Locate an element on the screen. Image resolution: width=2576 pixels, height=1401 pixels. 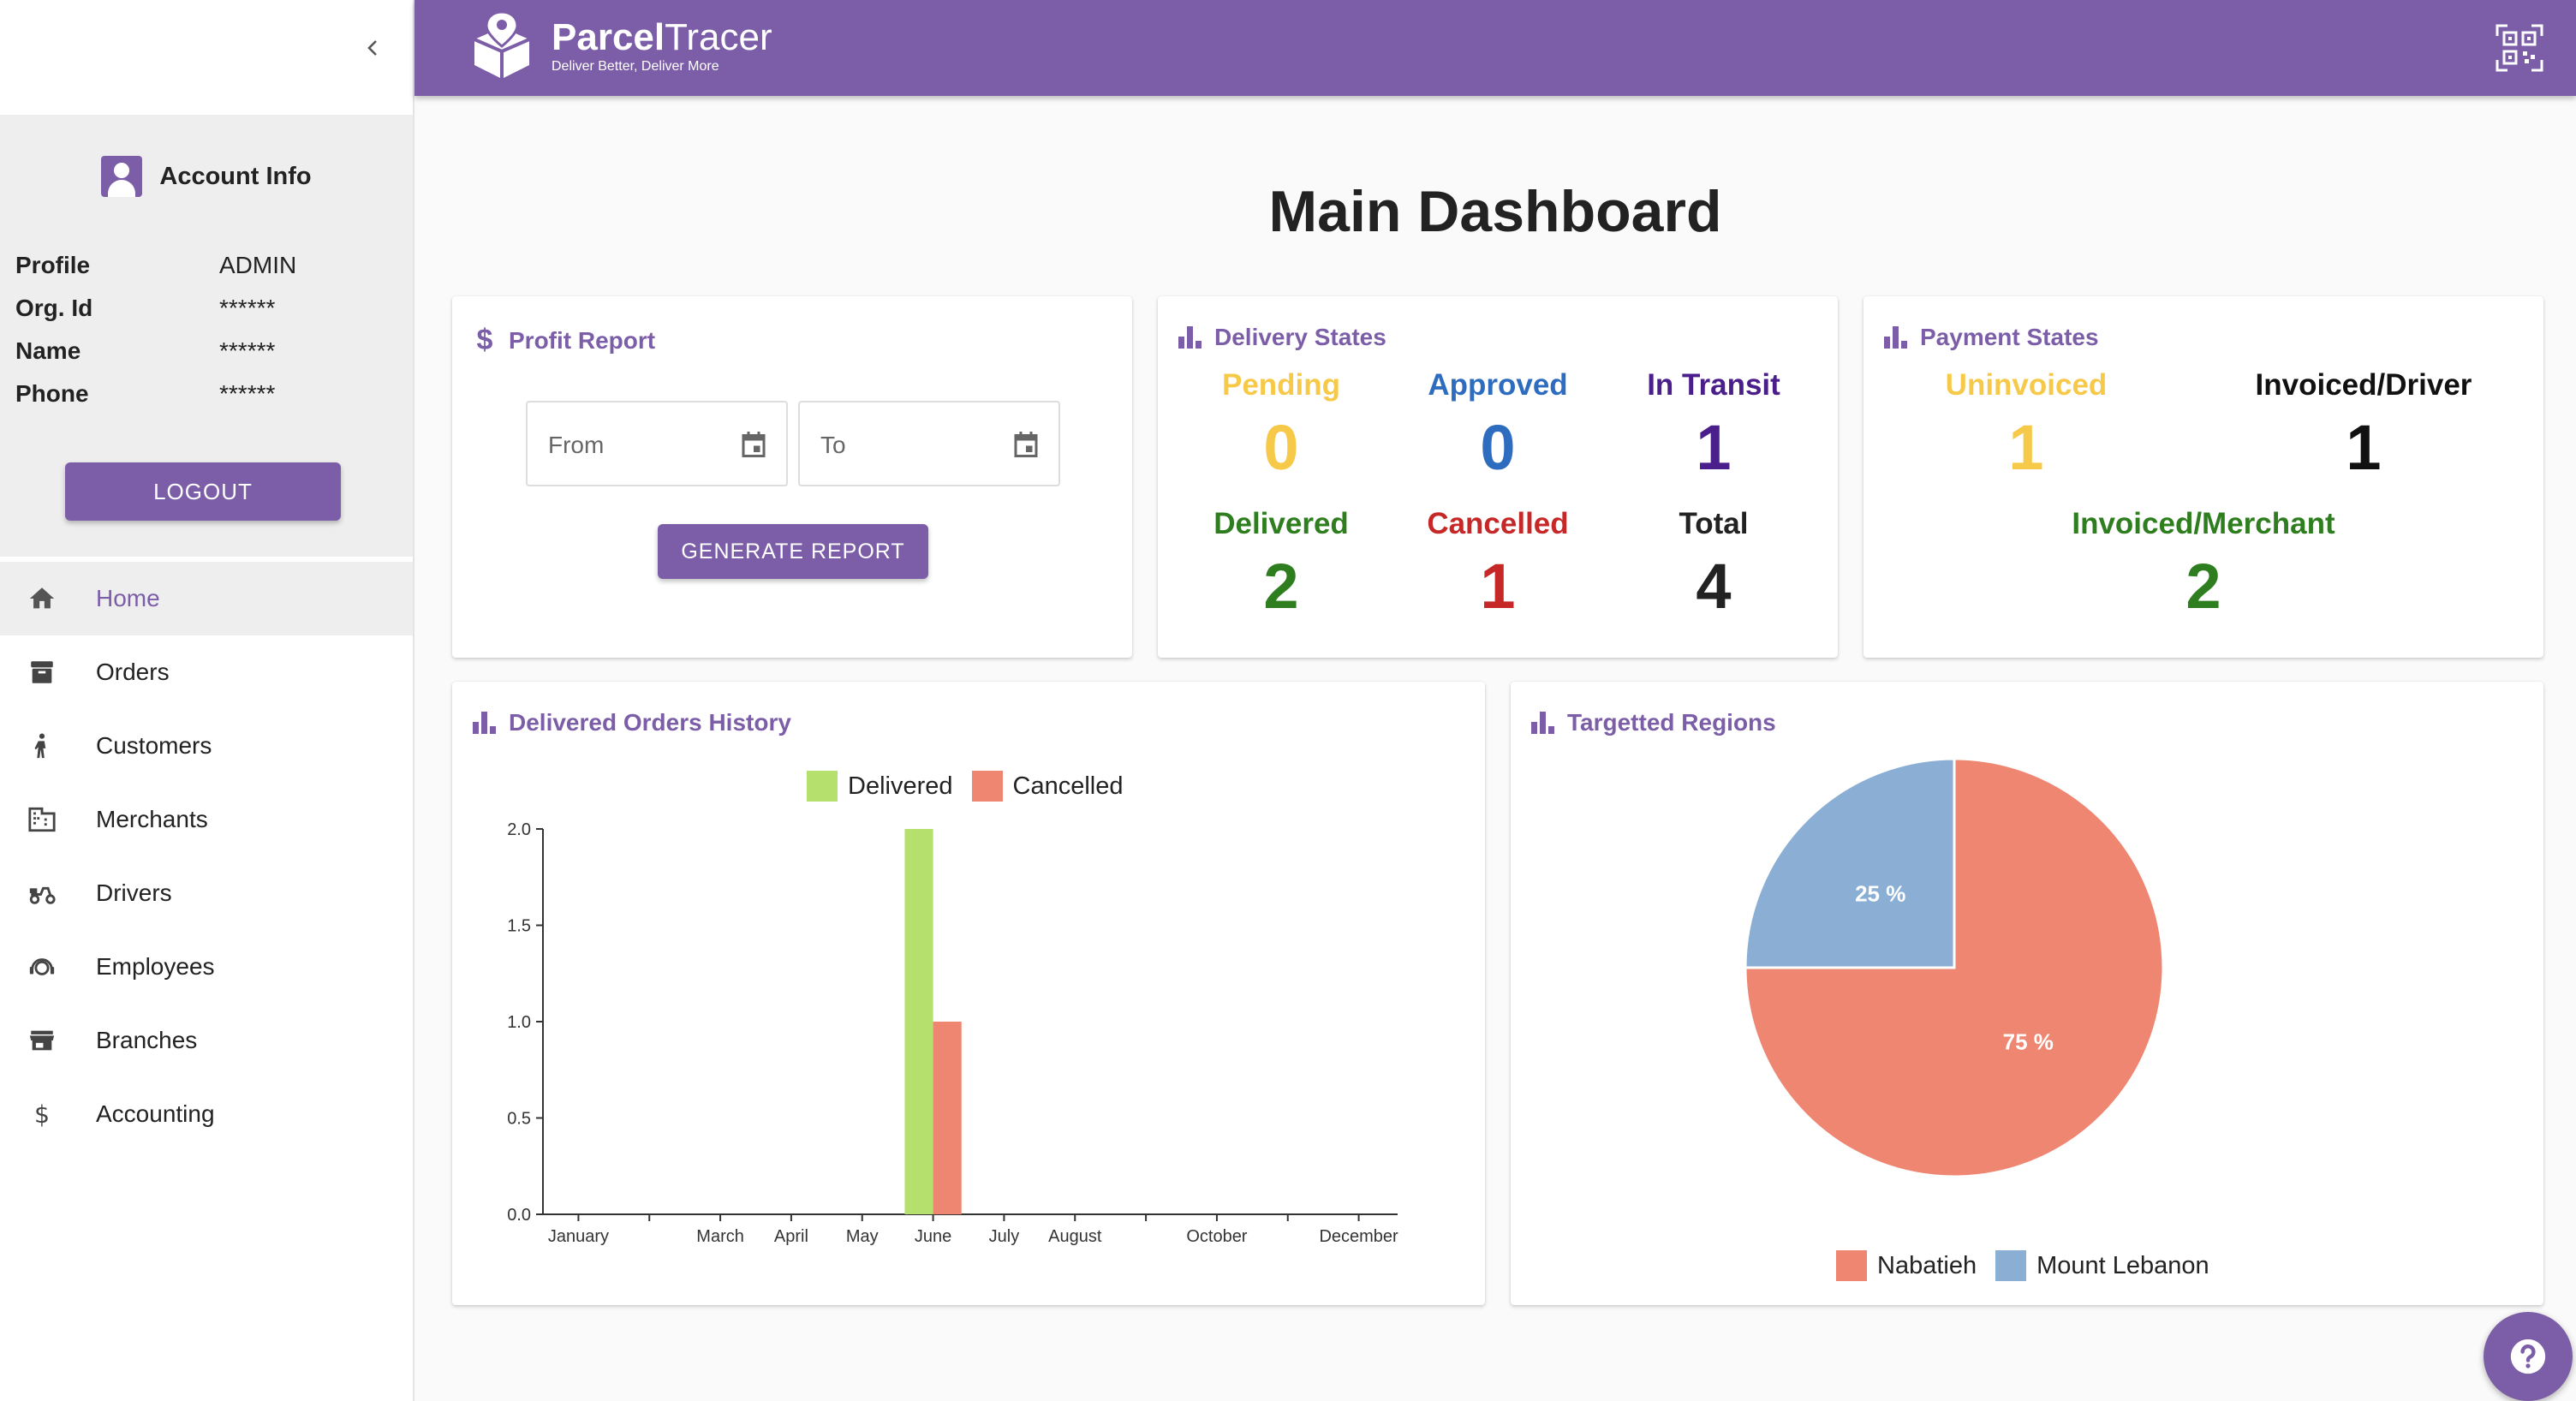
card-title-text: Profit Report is located at coordinates (582, 340).